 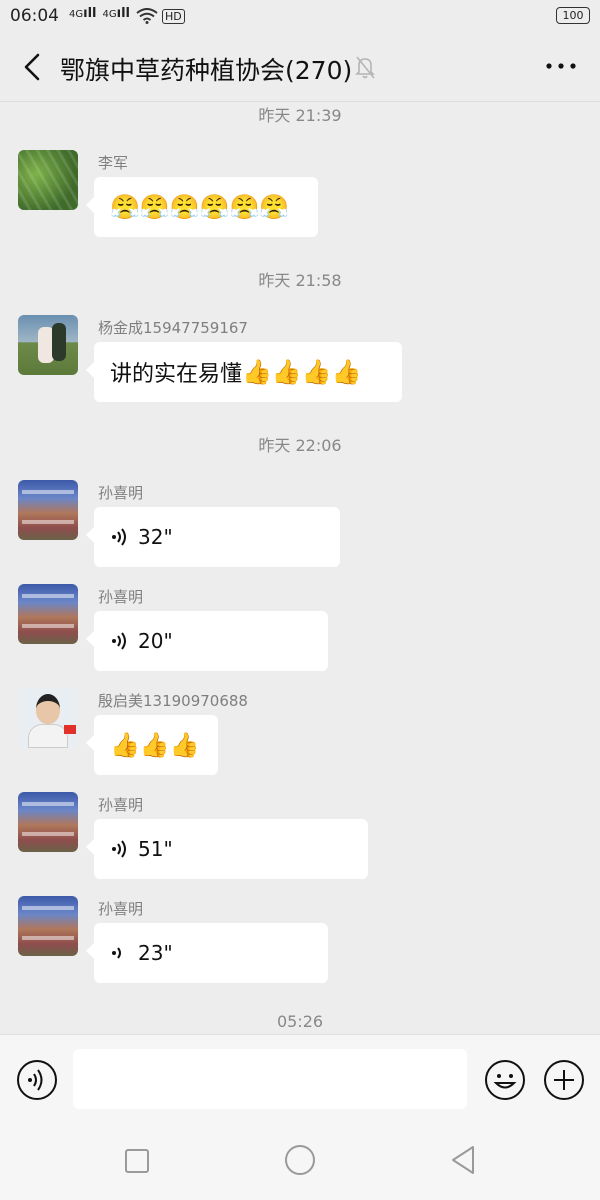 What do you see at coordinates (302, 372) in the screenshot?
I see `emoji-text: 👍👍👍👍` at bounding box center [302, 372].